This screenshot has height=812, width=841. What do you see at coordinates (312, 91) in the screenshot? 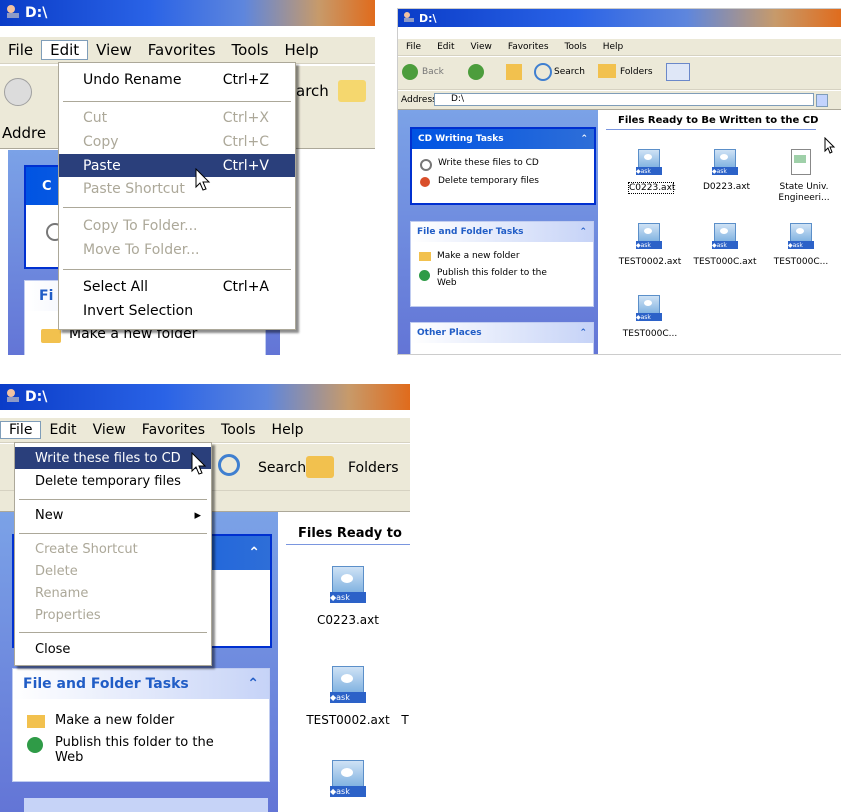
I see `search-label-partial: arch` at bounding box center [312, 91].